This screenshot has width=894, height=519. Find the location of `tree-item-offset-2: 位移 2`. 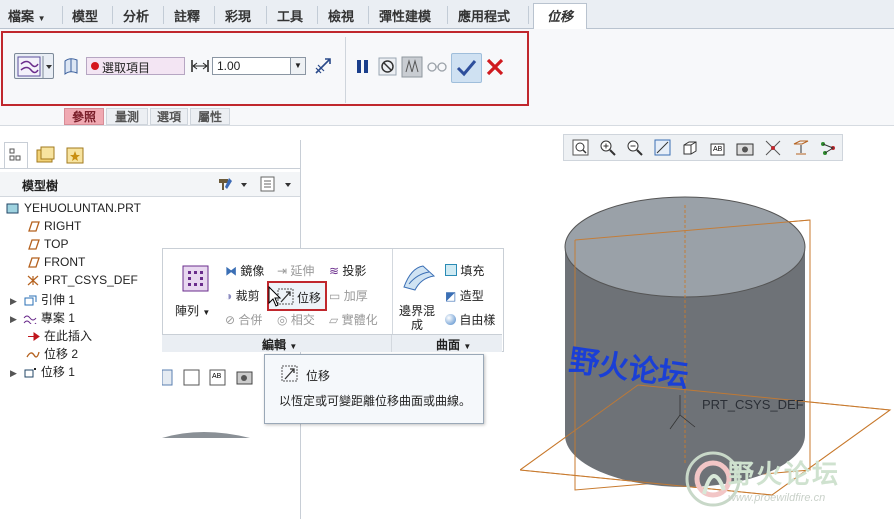

tree-item-offset-2: 位移 2 is located at coordinates (52, 353).